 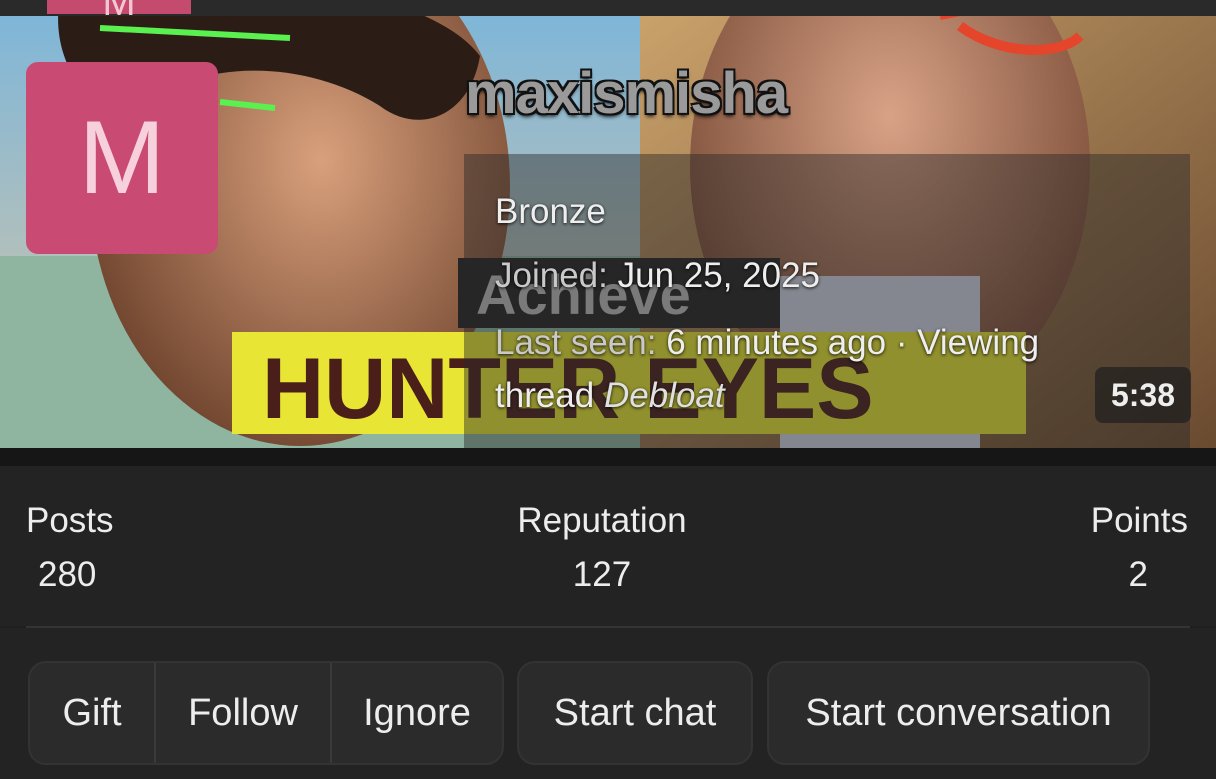 I want to click on ignore-button: Ignore, so click(x=416, y=713).